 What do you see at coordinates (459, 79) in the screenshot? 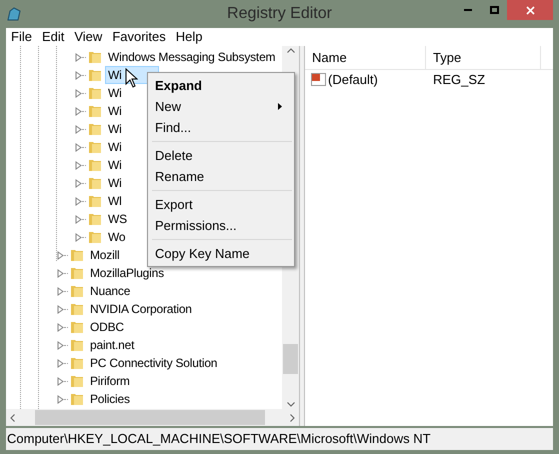
I see `table-cell-text: REG_SZ` at bounding box center [459, 79].